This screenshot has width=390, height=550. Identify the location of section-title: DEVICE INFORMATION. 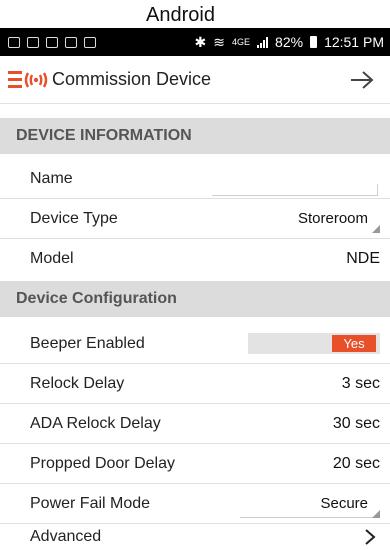
(104, 135).